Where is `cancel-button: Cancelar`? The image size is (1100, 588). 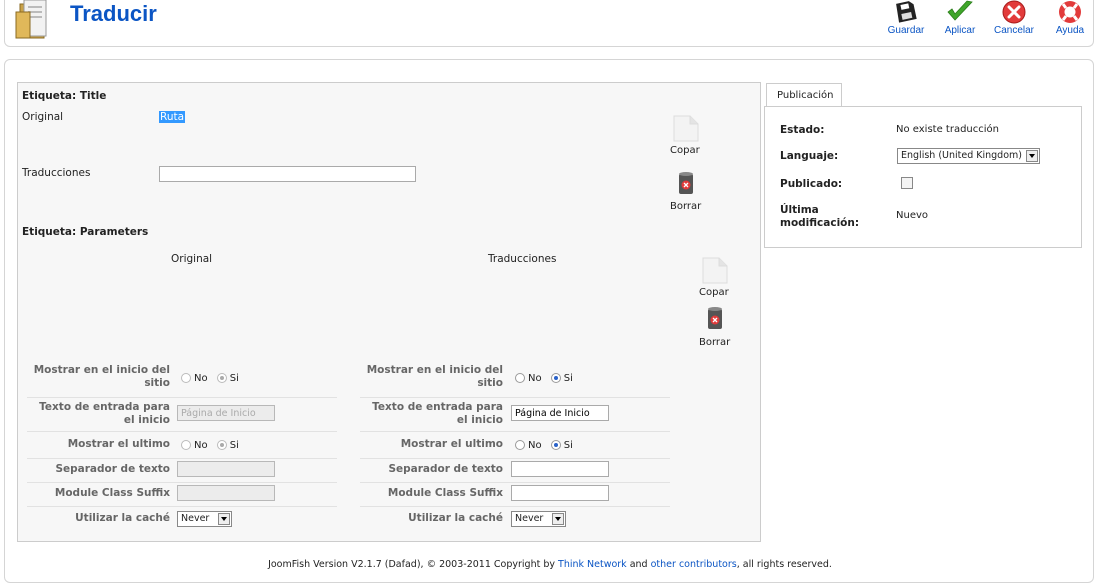
cancel-button: Cancelar is located at coordinates (1014, 18).